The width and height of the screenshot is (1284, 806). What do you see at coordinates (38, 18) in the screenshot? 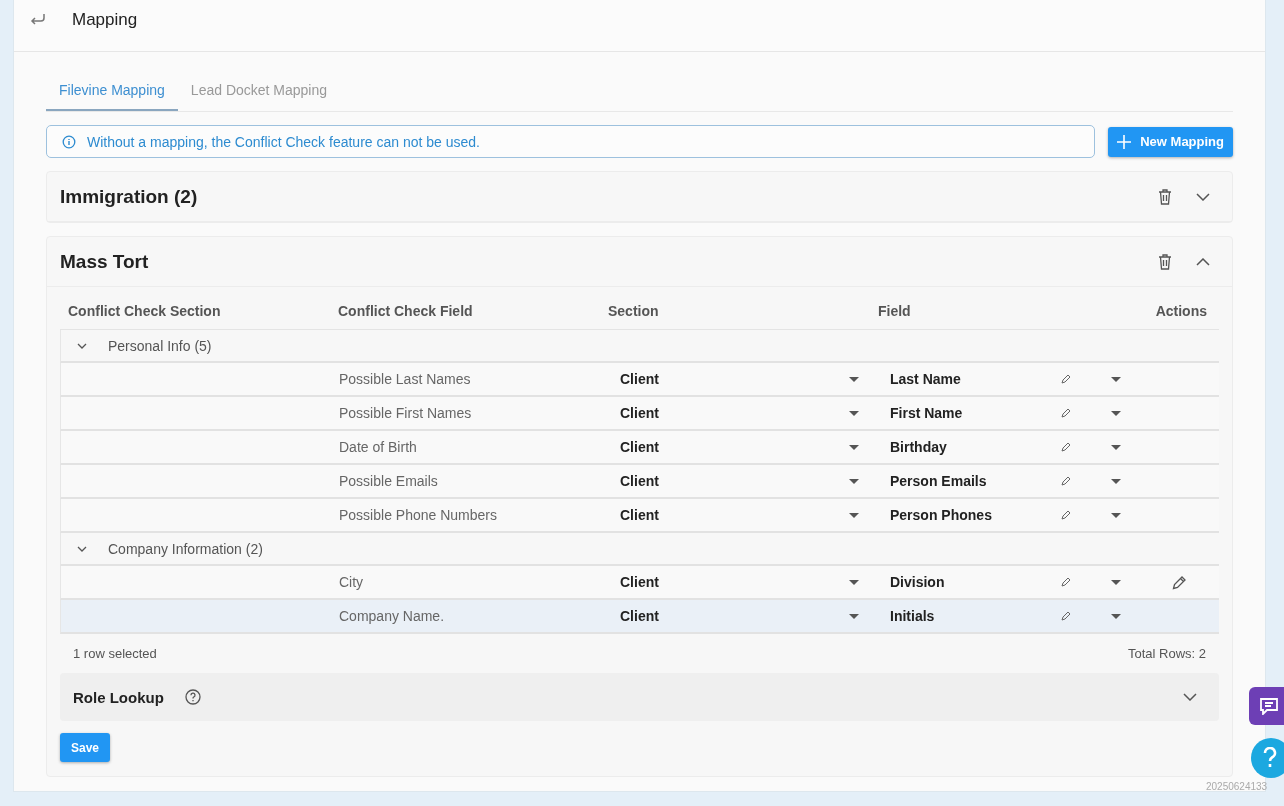
I see `back-arrow-icon` at bounding box center [38, 18].